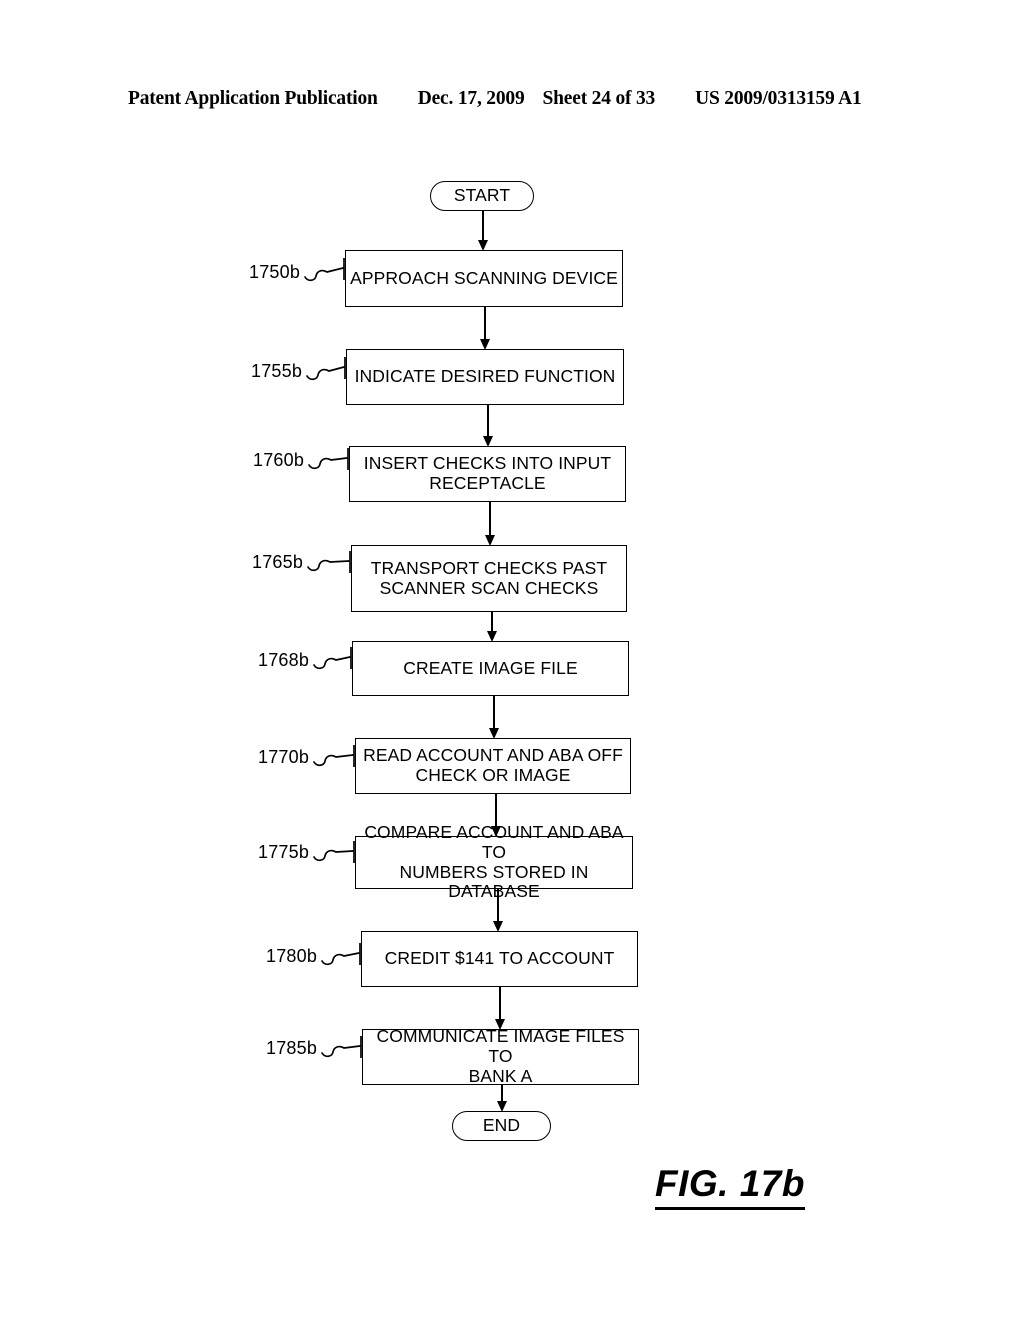 The height and width of the screenshot is (1320, 1024). I want to click on flow-process-box-n1780b: CREDIT $141 TO ACCOUNT, so click(499, 959).